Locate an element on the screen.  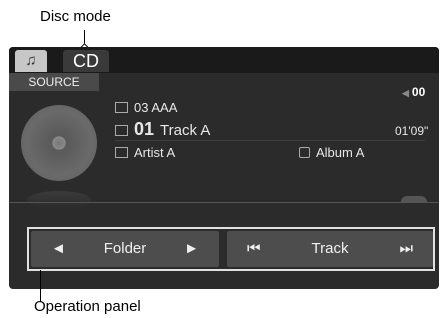
artist-icon is located at coordinates (121, 152).